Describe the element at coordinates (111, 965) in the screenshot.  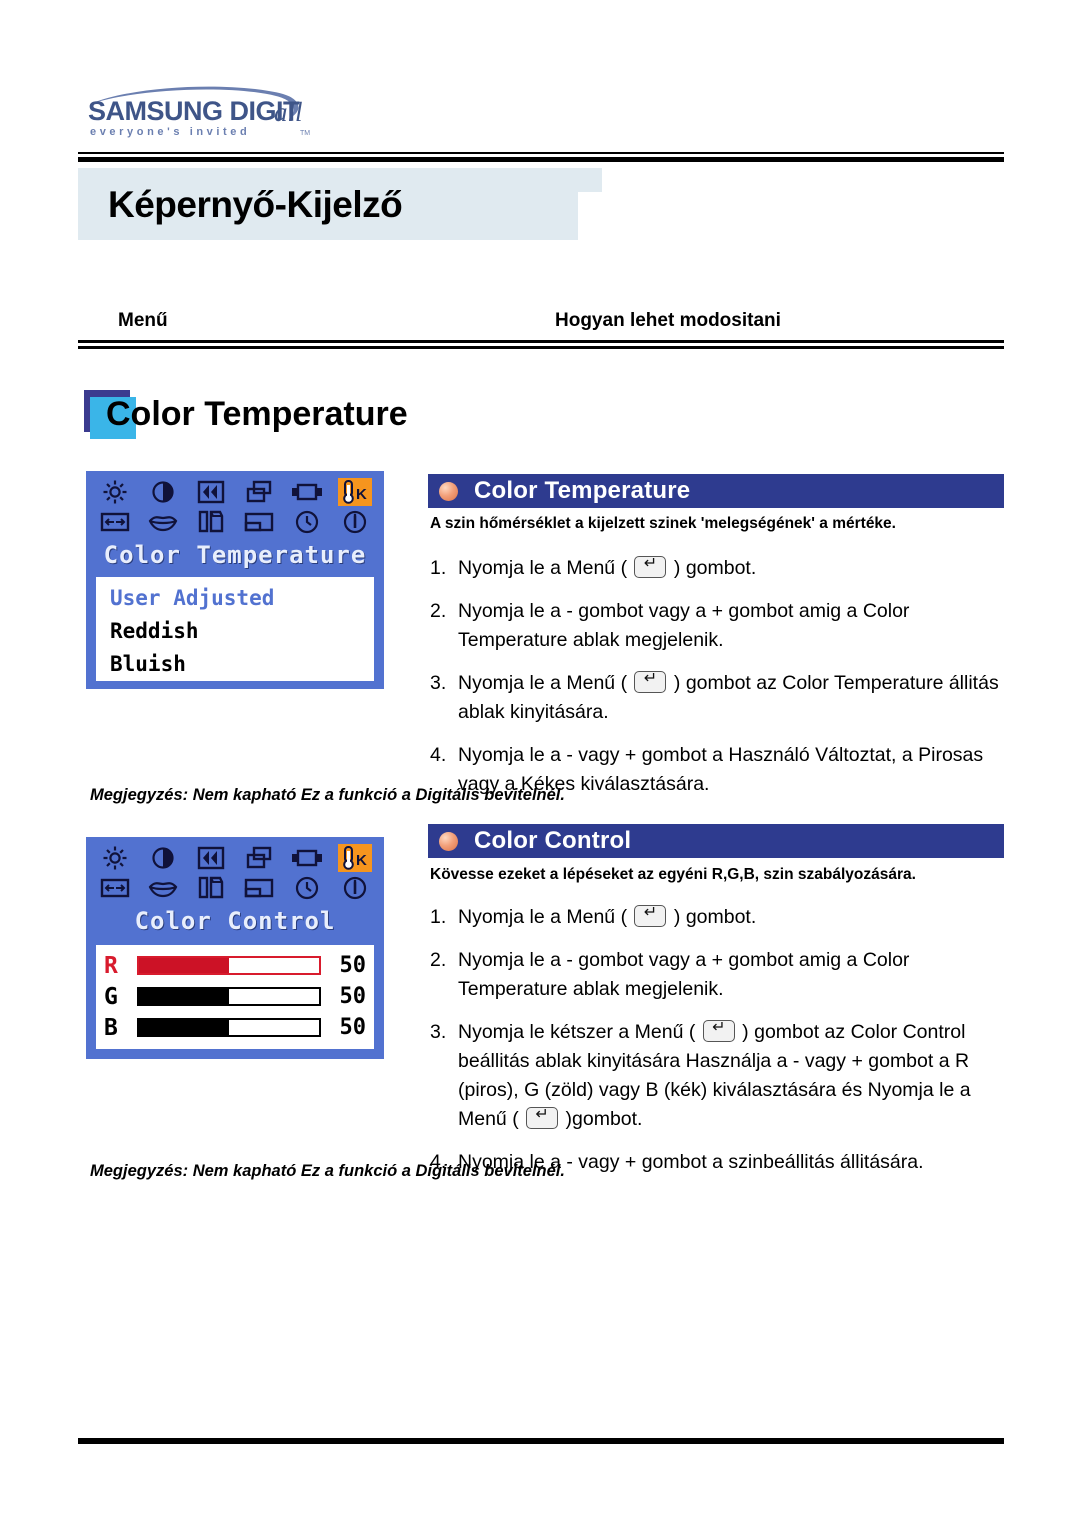
I see `channel-label-r: R` at that location.